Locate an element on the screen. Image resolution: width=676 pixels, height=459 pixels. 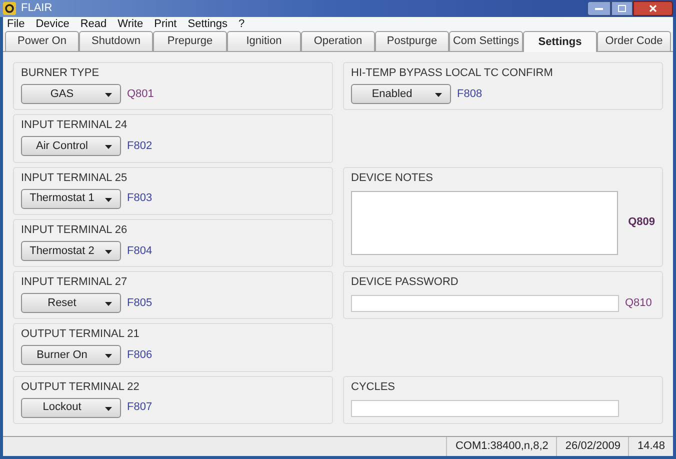
group-title: DEVICE PASSWORD is located at coordinates (404, 283).